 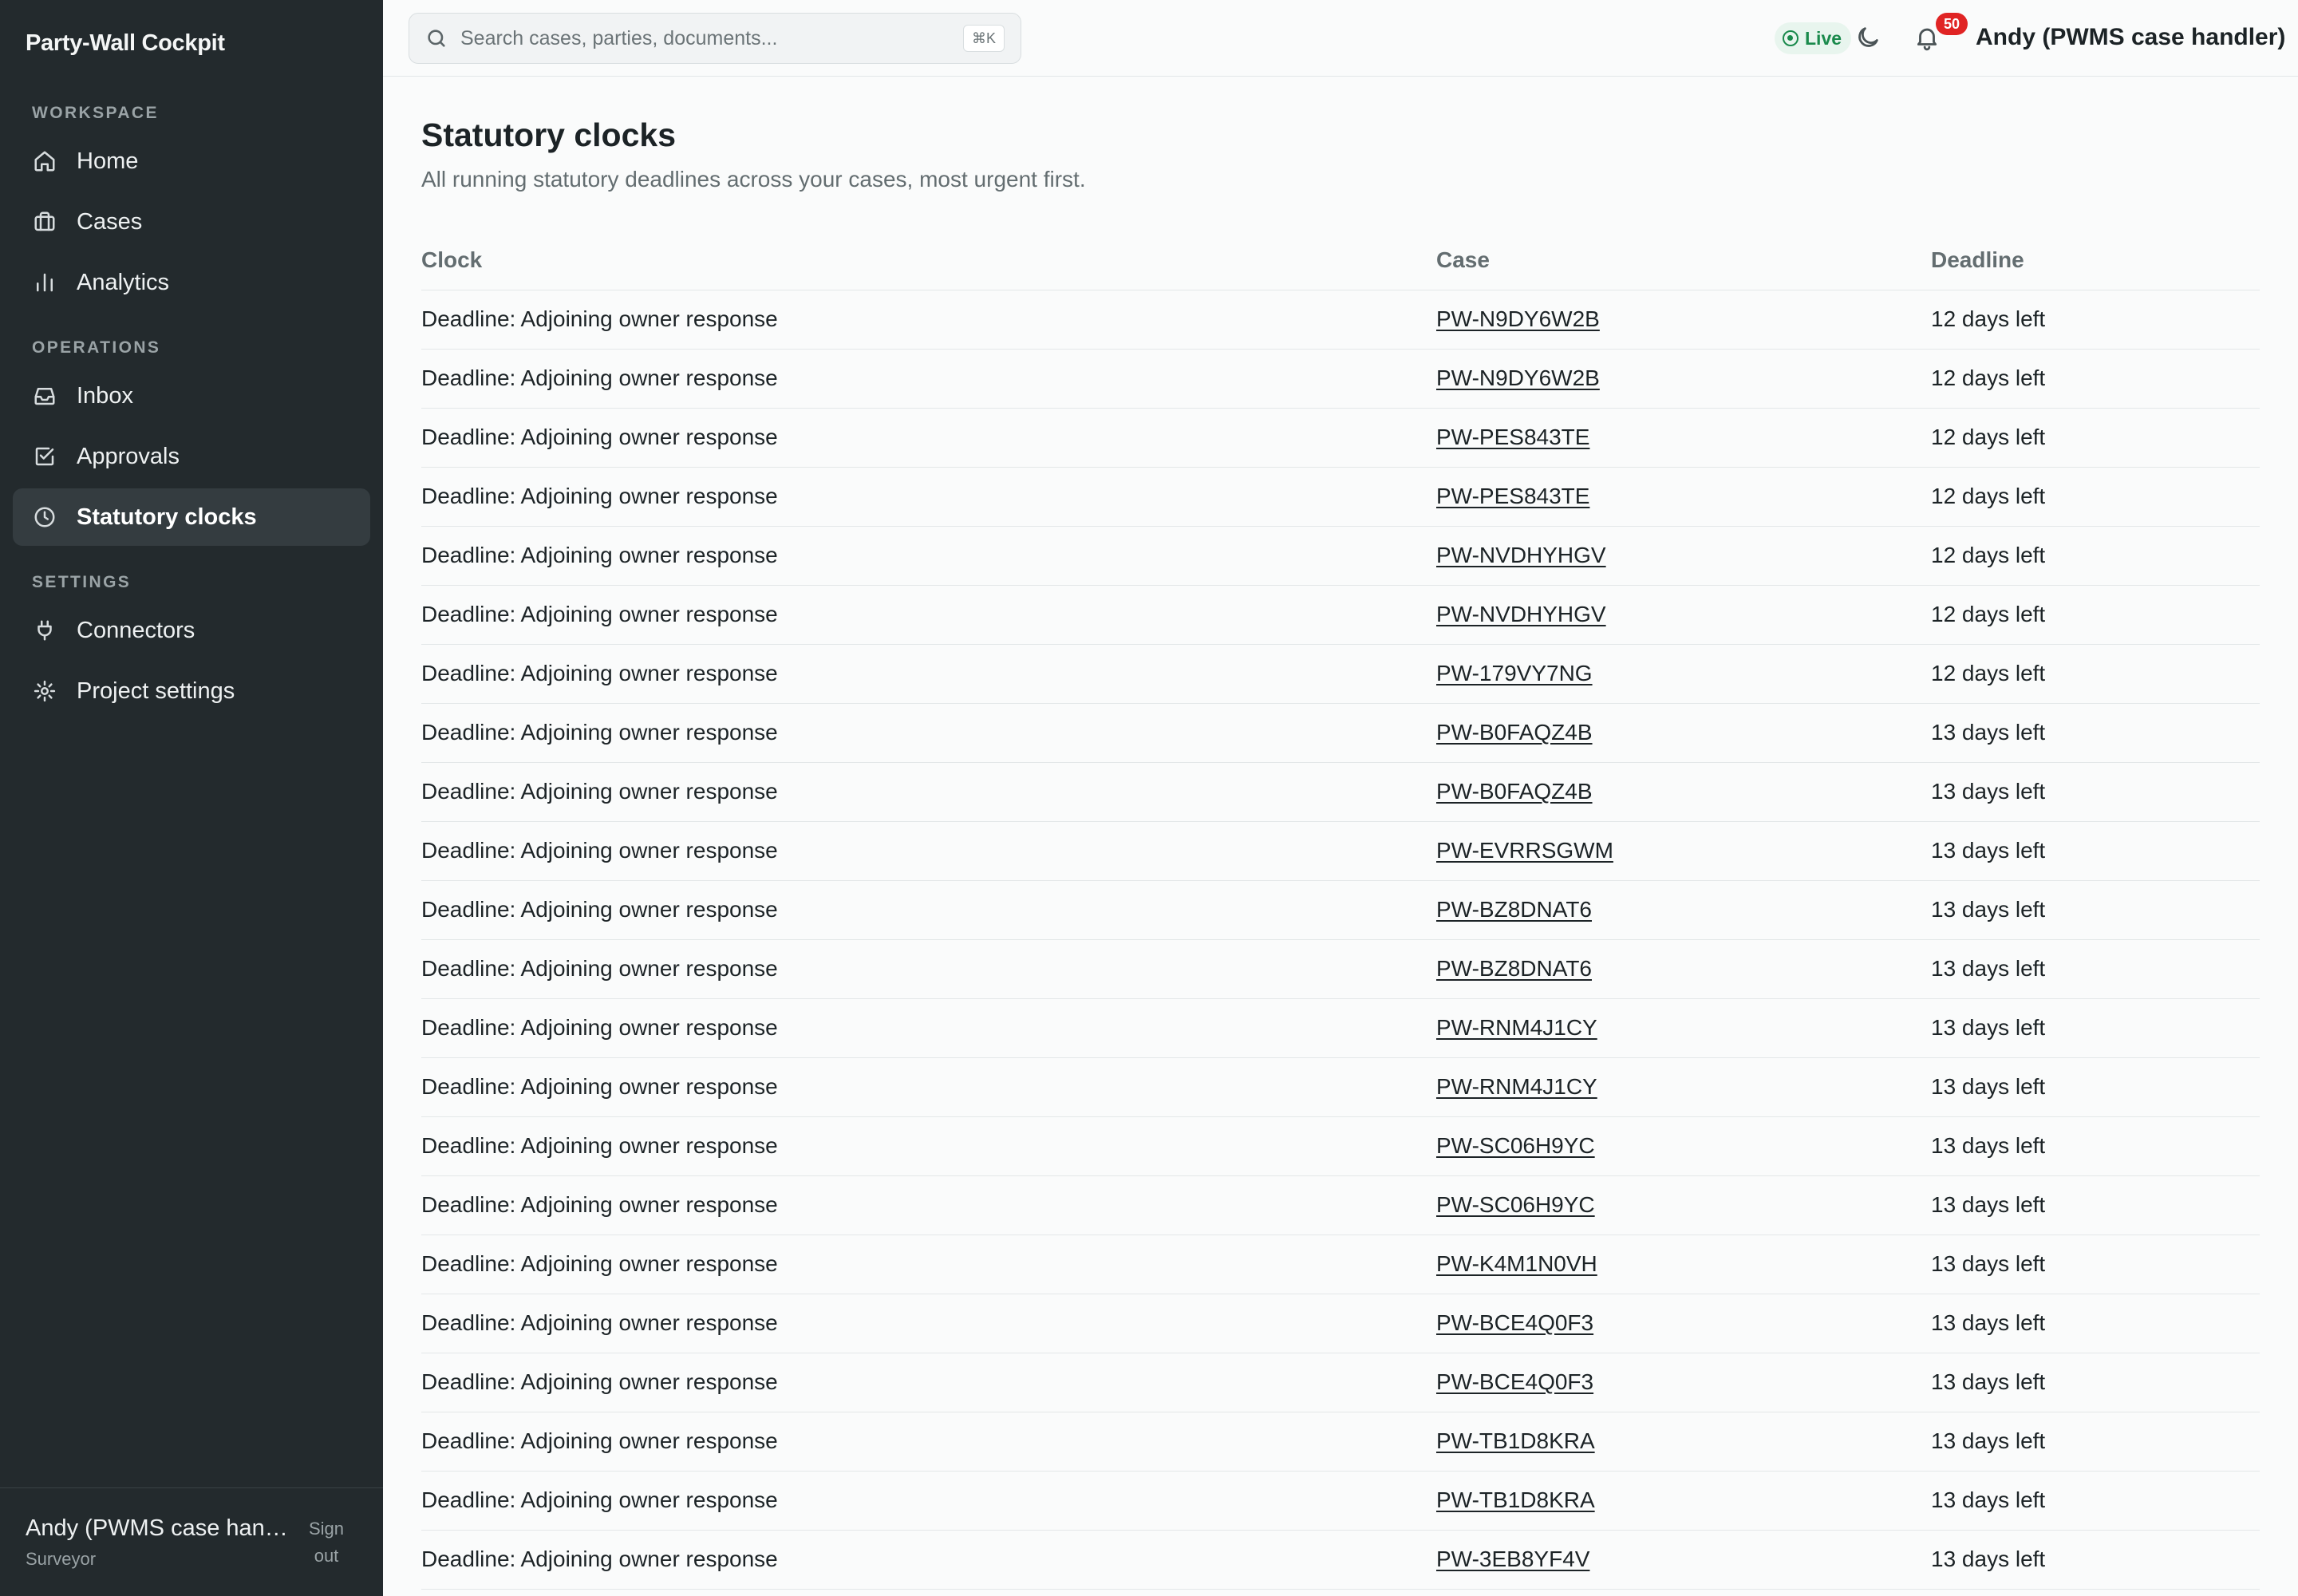 What do you see at coordinates (1684, 379) in the screenshot?
I see `case-cell: PW-N9DY6W2B` at bounding box center [1684, 379].